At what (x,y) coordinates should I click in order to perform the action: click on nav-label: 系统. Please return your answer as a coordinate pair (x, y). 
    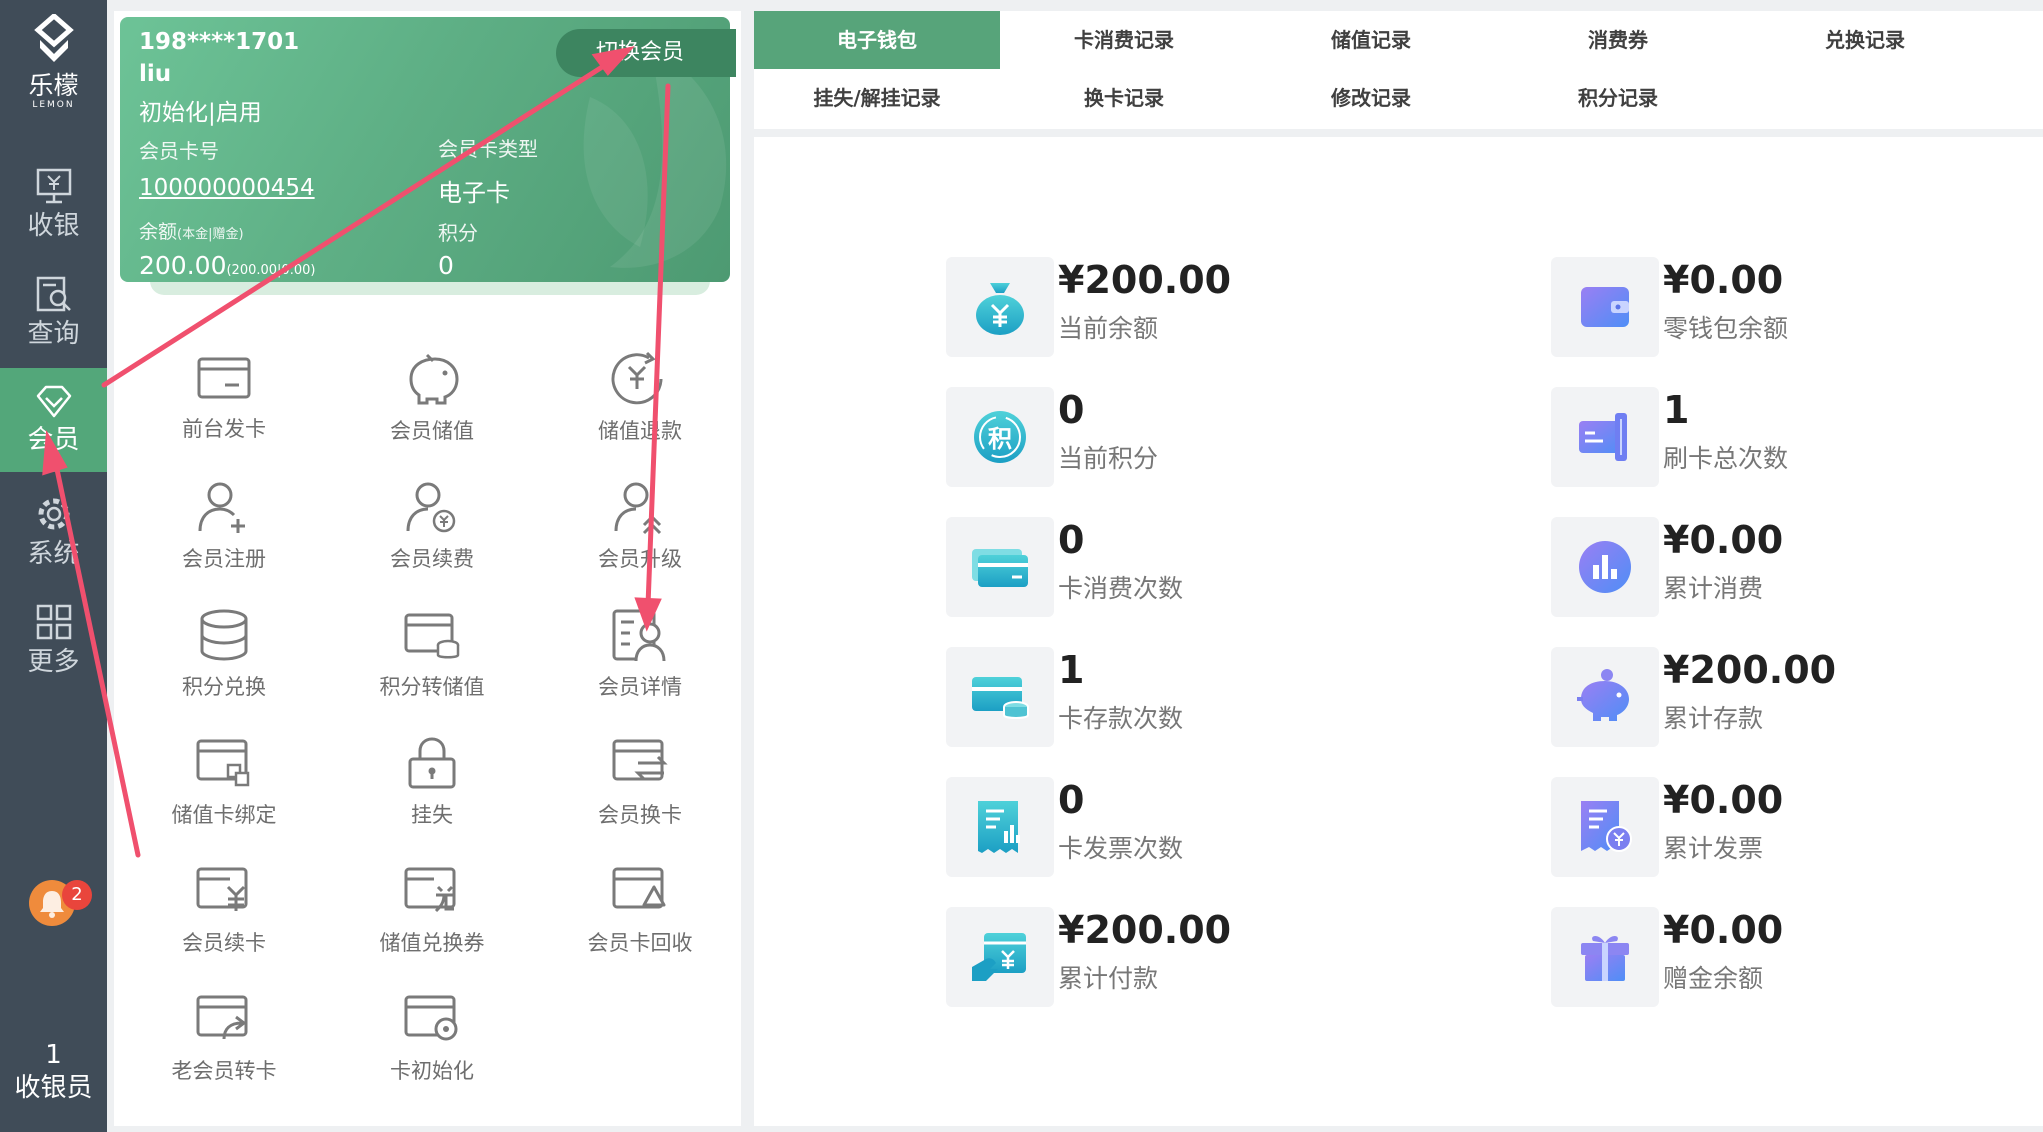
    Looking at the image, I should click on (53, 554).